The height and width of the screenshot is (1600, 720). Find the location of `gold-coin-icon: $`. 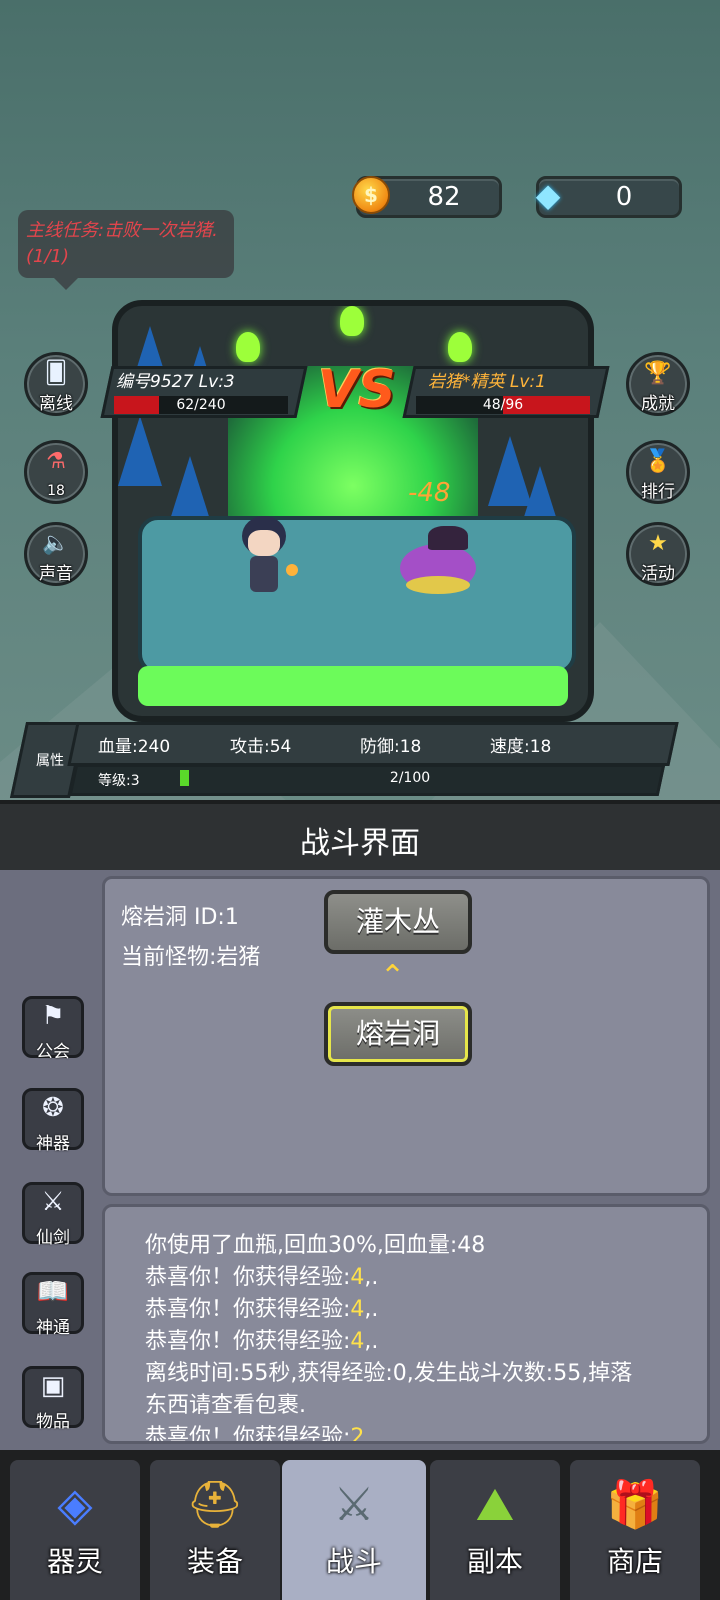

gold-coin-icon: $ is located at coordinates (371, 195).